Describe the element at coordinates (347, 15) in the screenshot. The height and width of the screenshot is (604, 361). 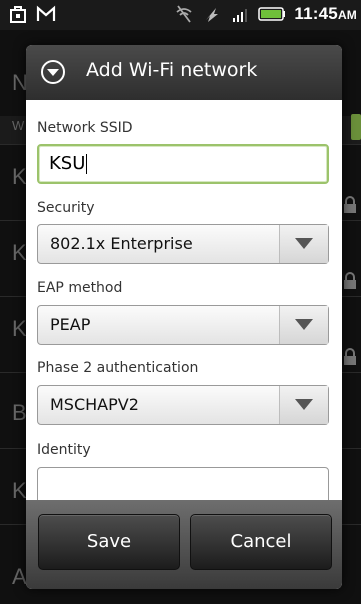
I see `clock-ampm: AM` at that location.